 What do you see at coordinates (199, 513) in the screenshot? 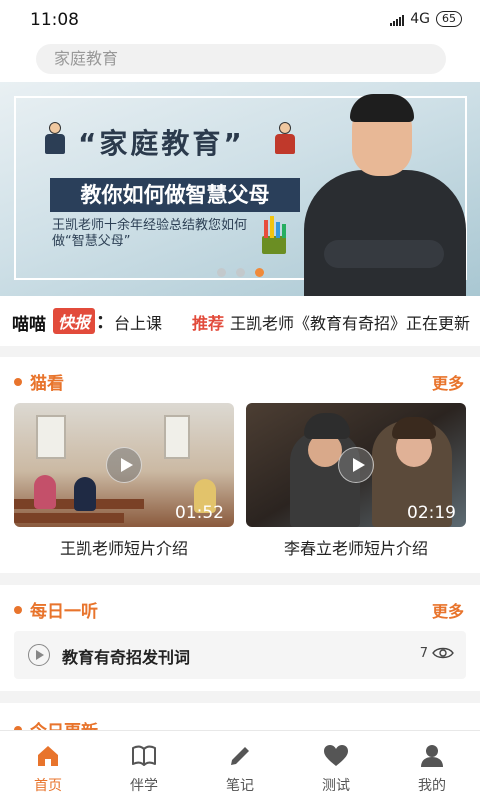
I see `video-duration: 01:52` at bounding box center [199, 513].